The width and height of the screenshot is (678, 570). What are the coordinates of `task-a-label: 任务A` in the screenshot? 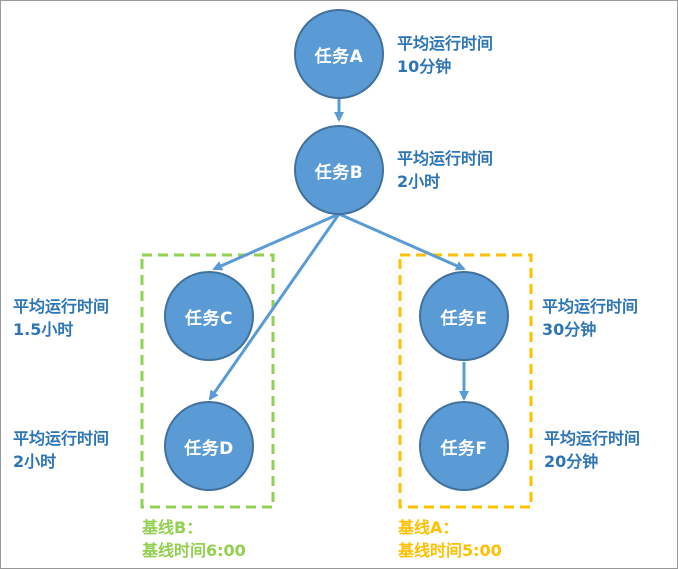 It's located at (339, 56).